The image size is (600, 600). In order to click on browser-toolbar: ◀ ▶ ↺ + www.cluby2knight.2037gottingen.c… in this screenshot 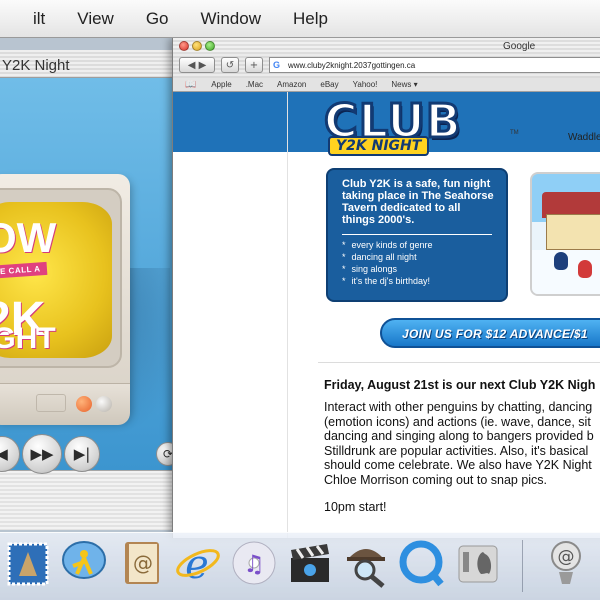, I will do `click(386, 66)`.